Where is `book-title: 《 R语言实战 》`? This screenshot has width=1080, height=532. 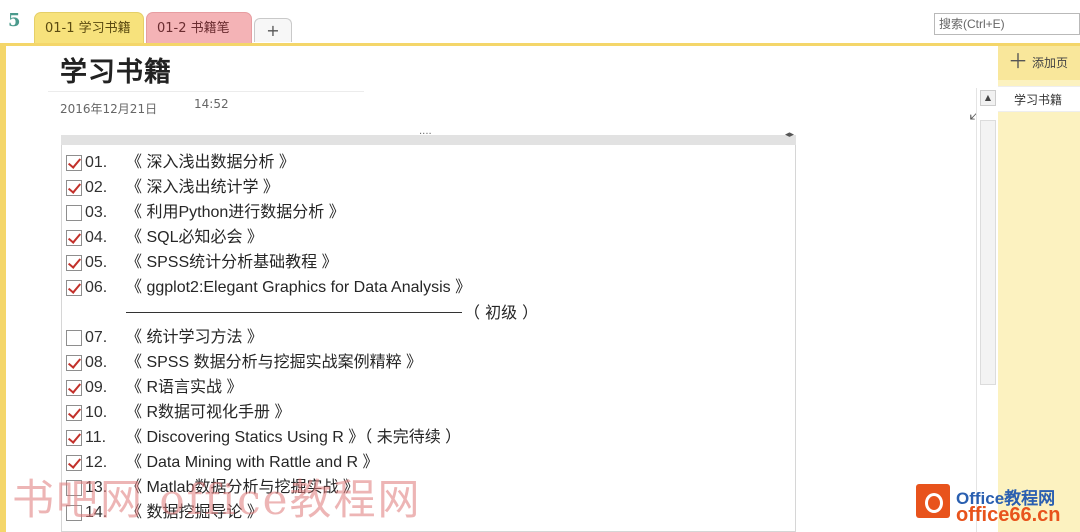 book-title: 《 R语言实战 》 is located at coordinates (184, 387).